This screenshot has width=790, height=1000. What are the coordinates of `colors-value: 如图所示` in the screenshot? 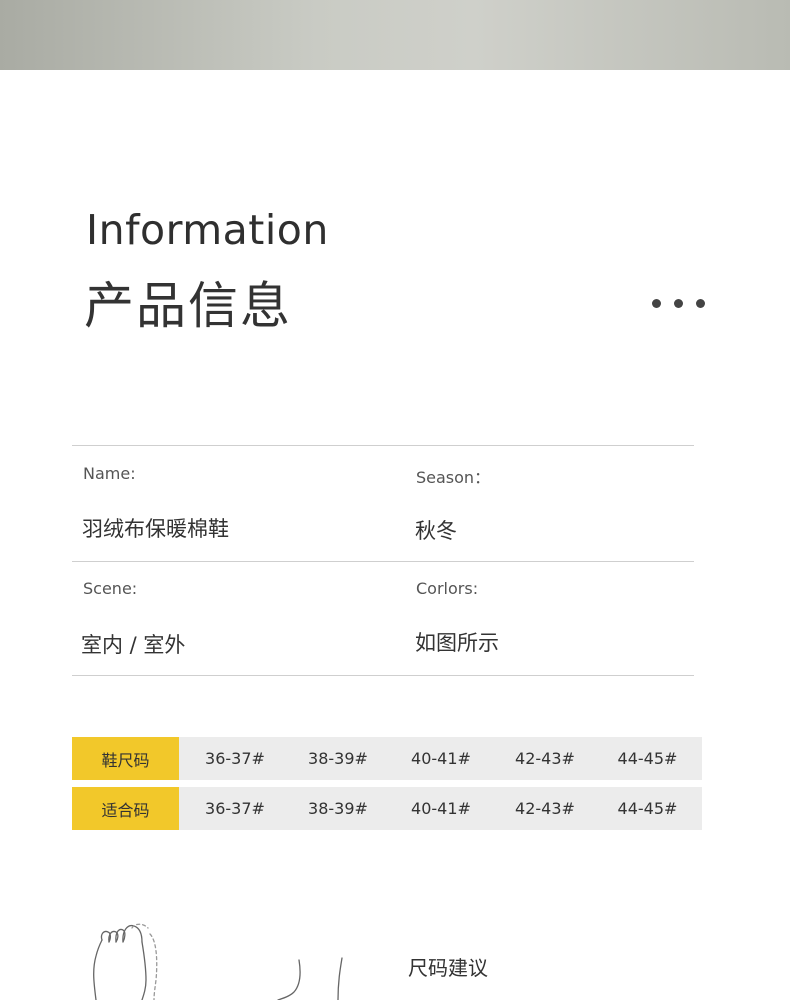 It's located at (457, 643).